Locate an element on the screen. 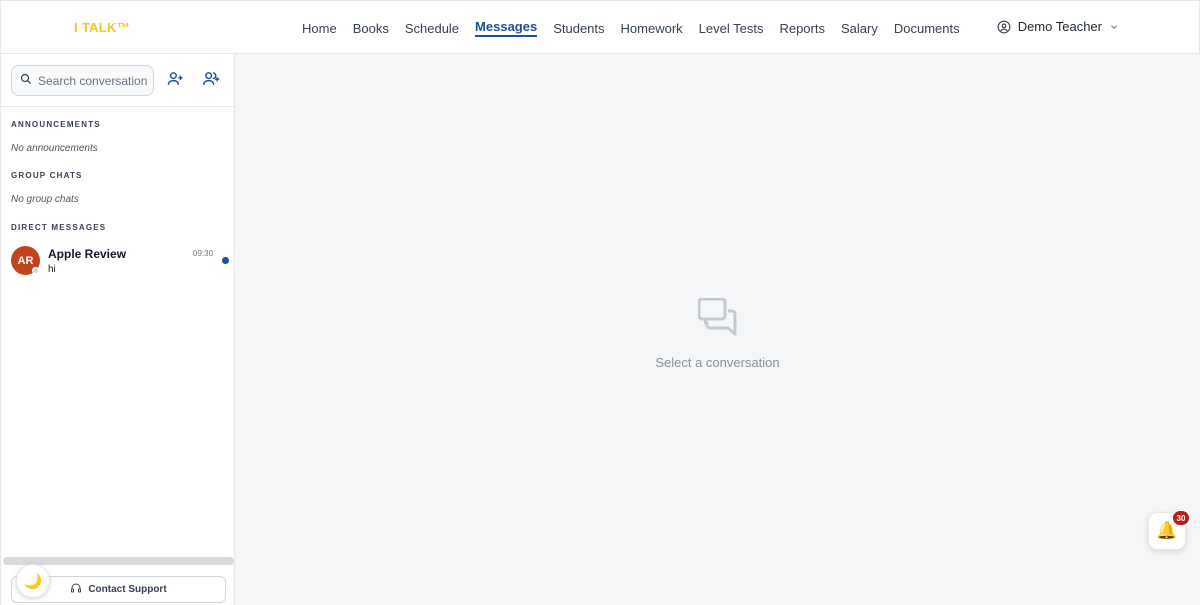 This screenshot has width=1200, height=605. user-plus-icon is located at coordinates (175, 81).